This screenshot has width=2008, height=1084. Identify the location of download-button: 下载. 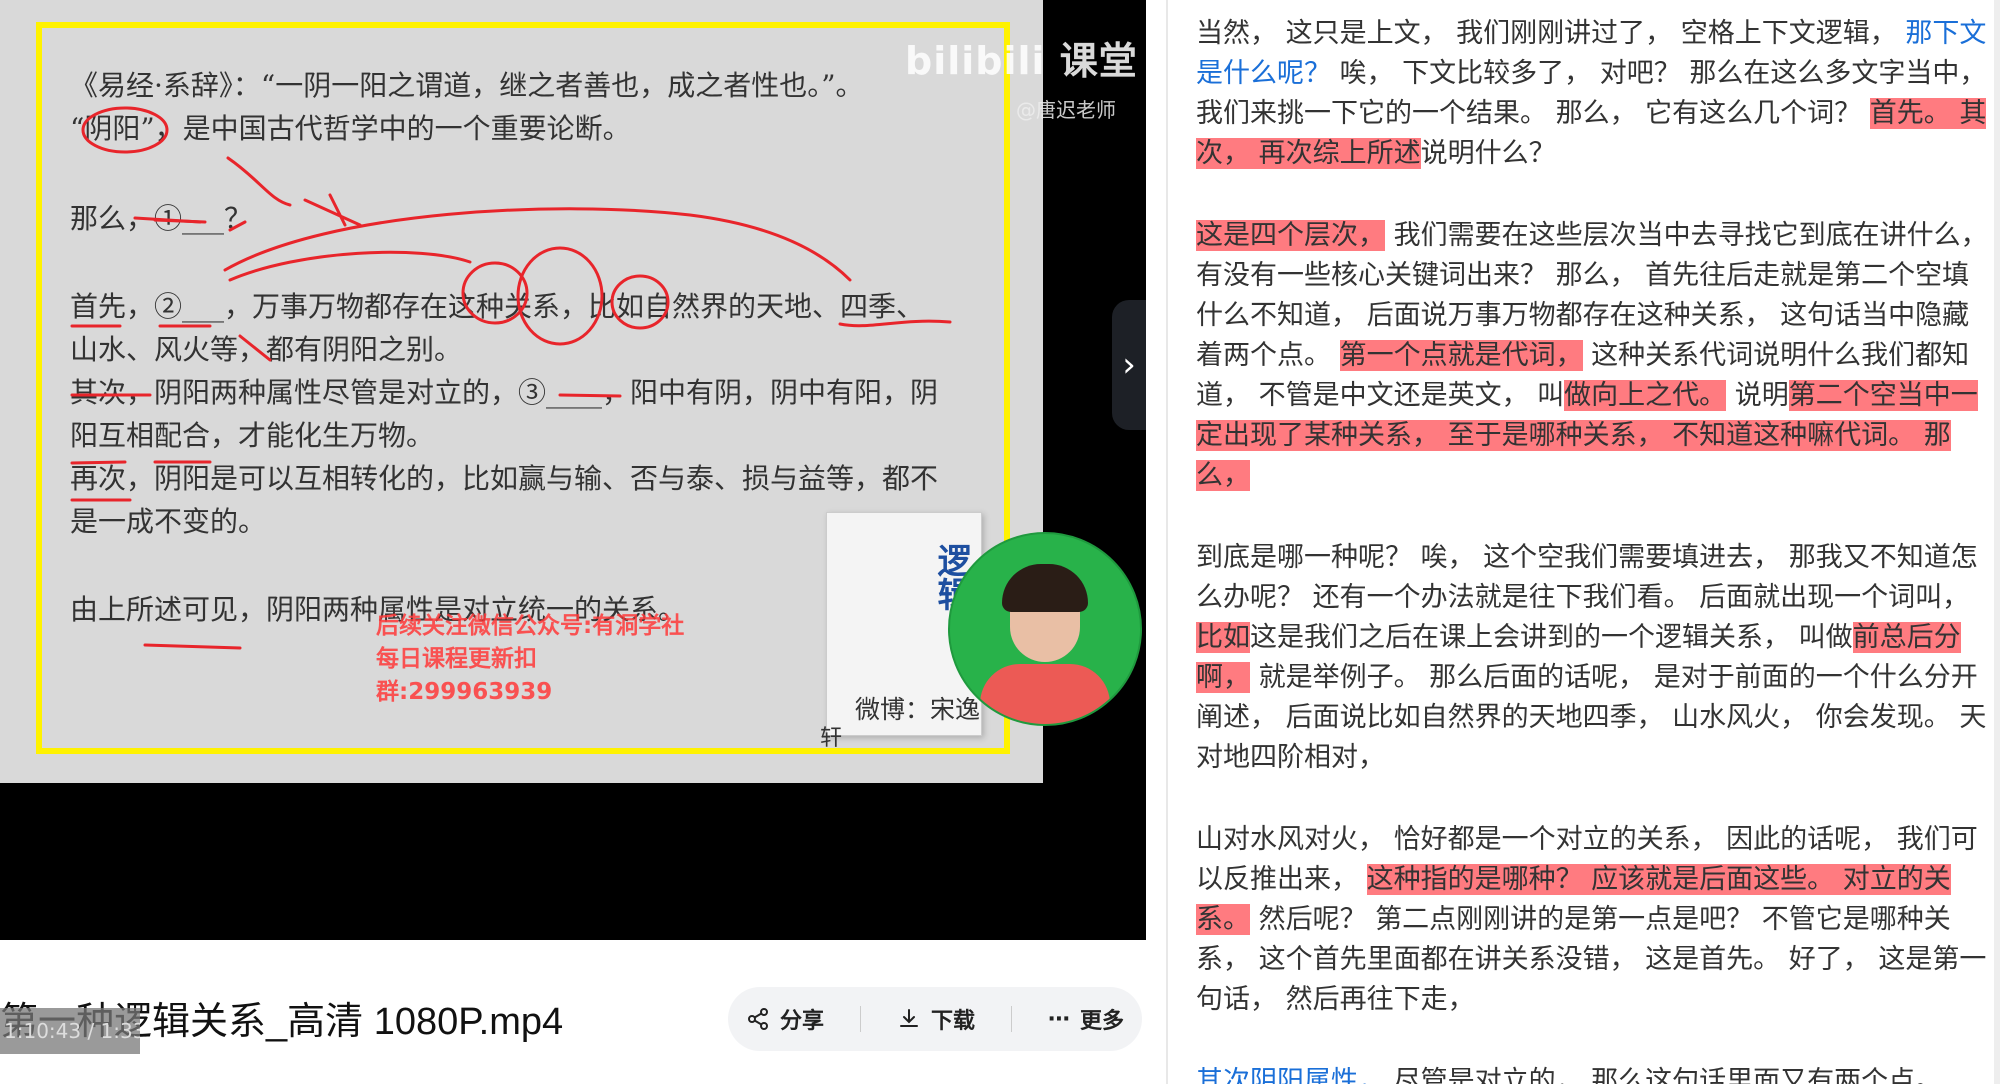
(936, 1019).